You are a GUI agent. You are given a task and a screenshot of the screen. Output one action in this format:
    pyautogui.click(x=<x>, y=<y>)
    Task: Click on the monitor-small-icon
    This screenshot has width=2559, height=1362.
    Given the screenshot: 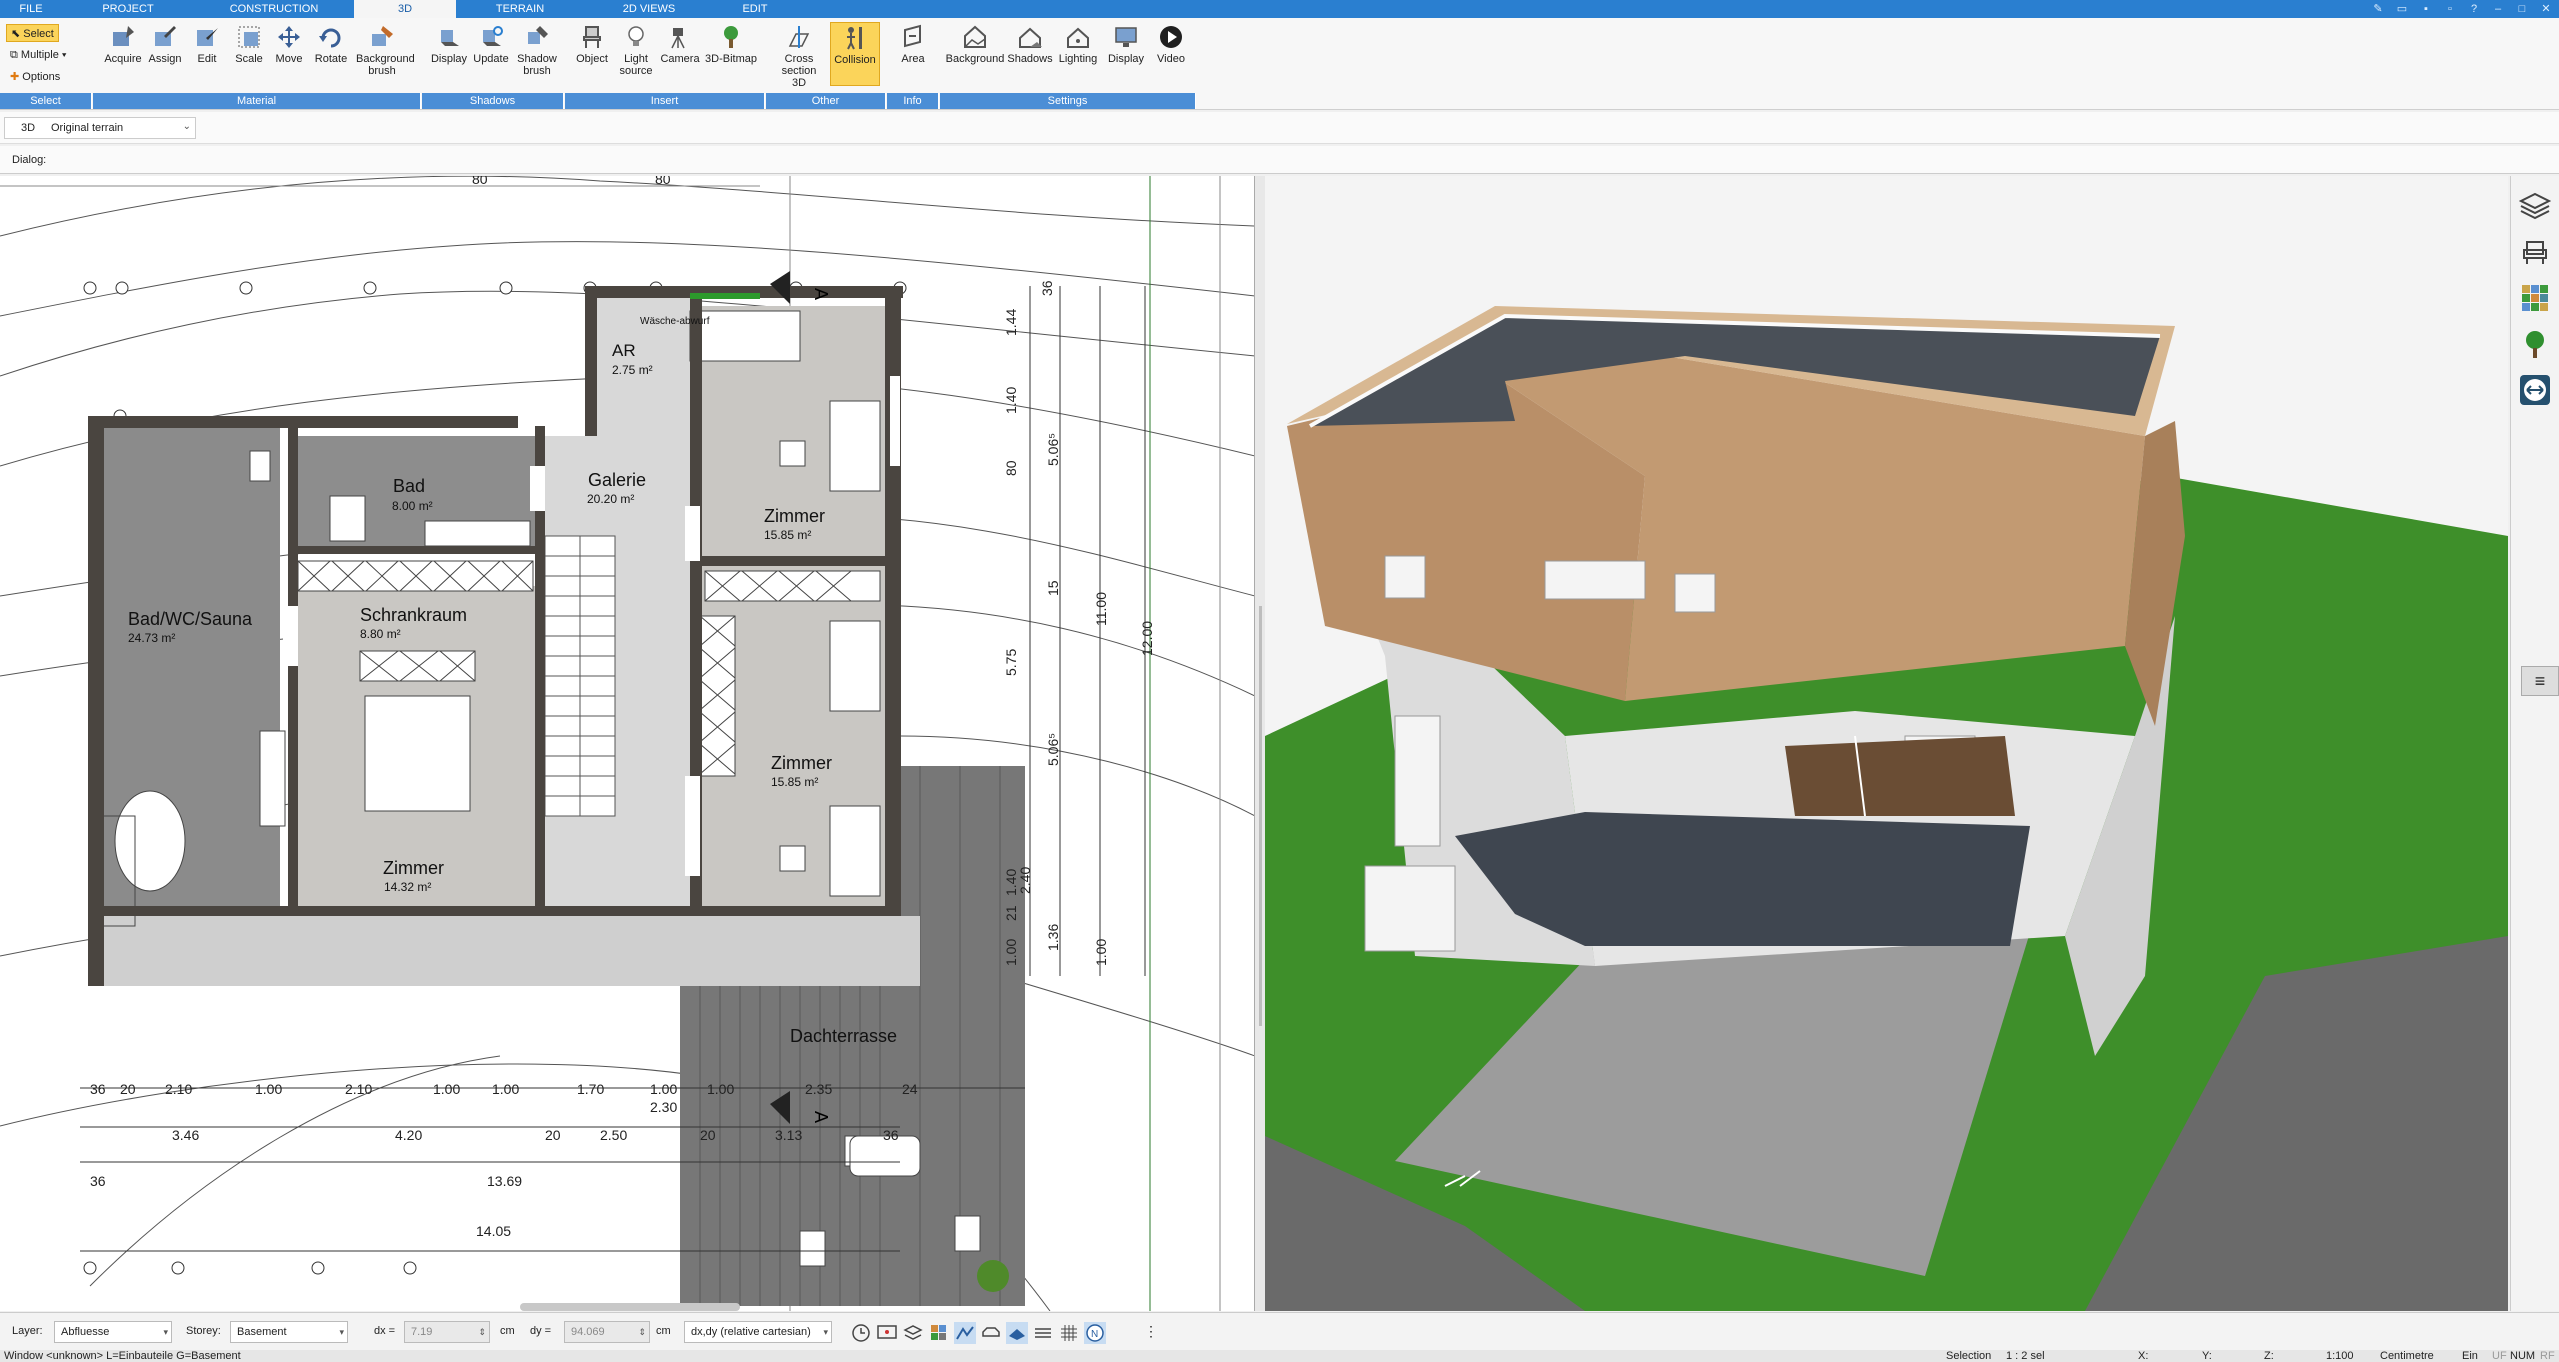 What is the action you would take?
    pyautogui.click(x=887, y=1333)
    